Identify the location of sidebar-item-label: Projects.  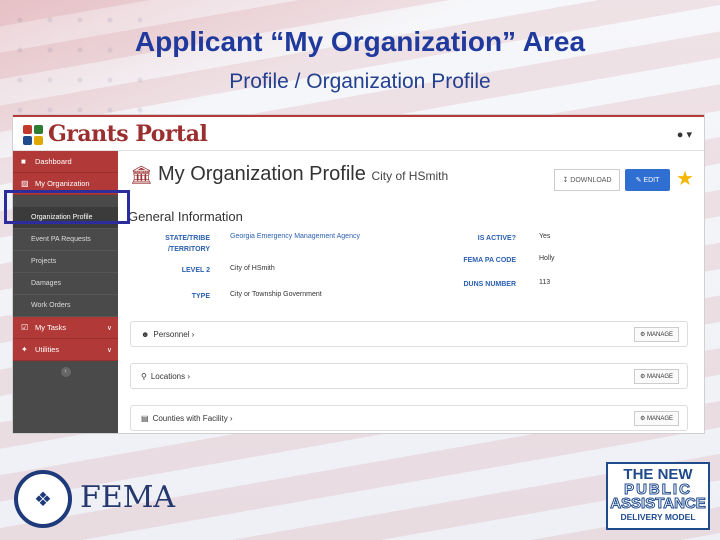
(44, 261).